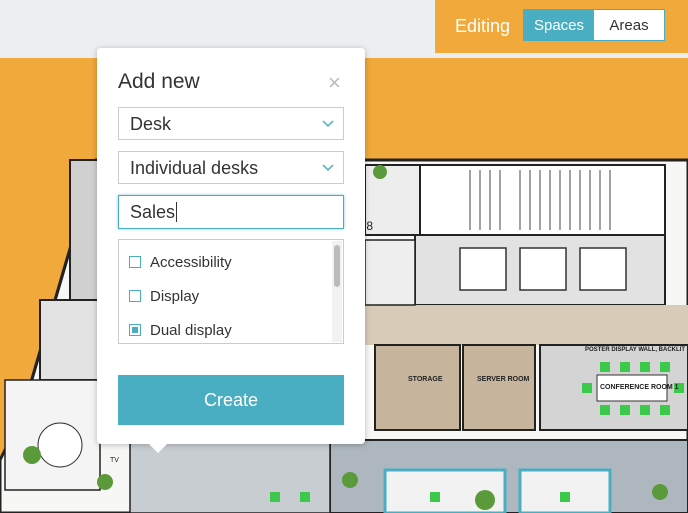  I want to click on amenities-list: Accessibility Display Dual display, so click(231, 291).